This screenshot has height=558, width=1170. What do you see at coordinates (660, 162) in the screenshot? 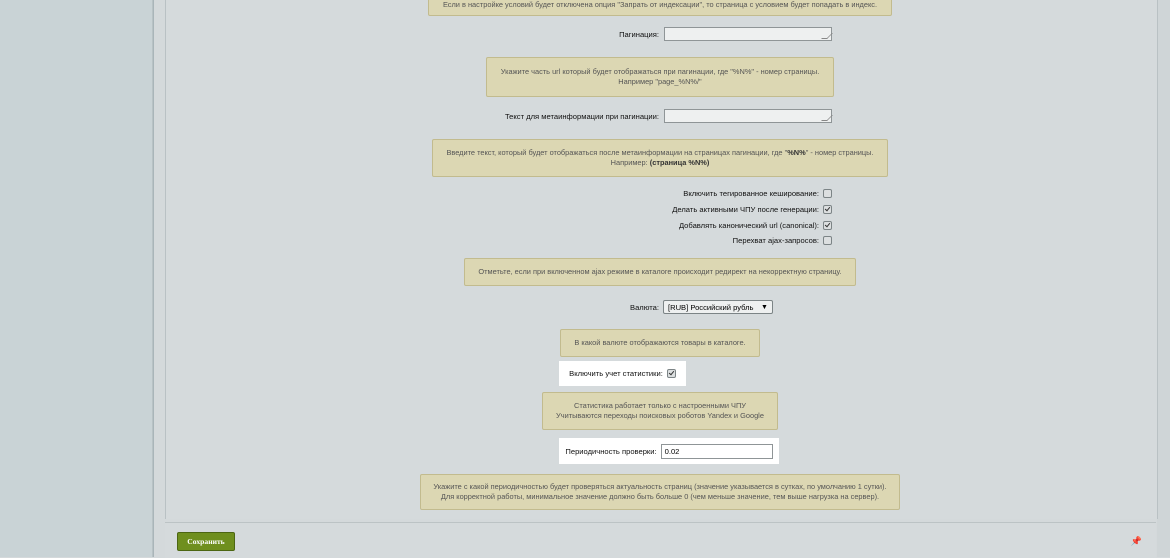
I see `meta-text-note-line2: Например: (страница %N%)` at bounding box center [660, 162].